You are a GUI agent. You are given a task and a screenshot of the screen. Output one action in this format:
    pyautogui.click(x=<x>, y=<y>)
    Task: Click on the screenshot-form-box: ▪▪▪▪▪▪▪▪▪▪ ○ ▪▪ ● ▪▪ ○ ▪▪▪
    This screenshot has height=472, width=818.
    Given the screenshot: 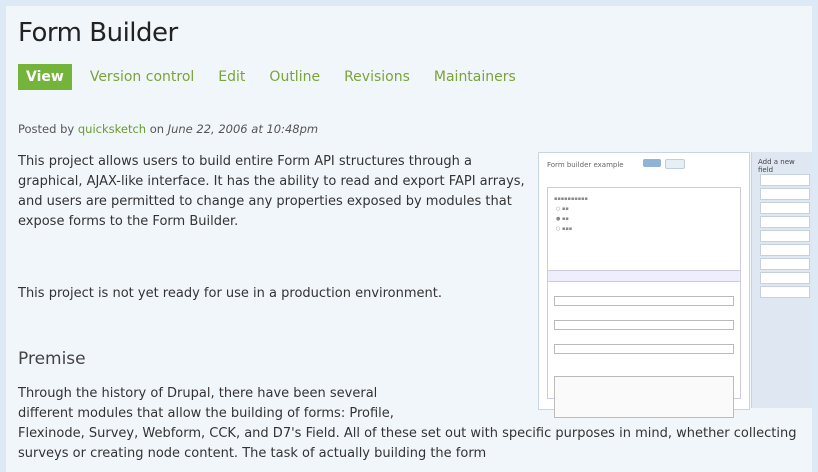 What is the action you would take?
    pyautogui.click(x=644, y=302)
    